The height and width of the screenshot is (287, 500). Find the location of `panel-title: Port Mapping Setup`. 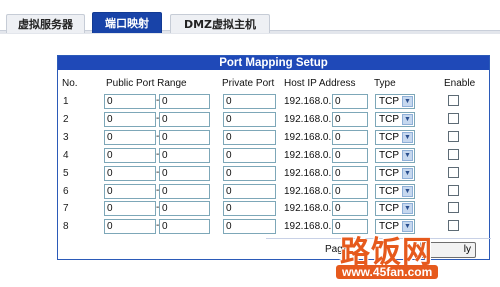

panel-title: Port Mapping Setup is located at coordinates (273, 63).